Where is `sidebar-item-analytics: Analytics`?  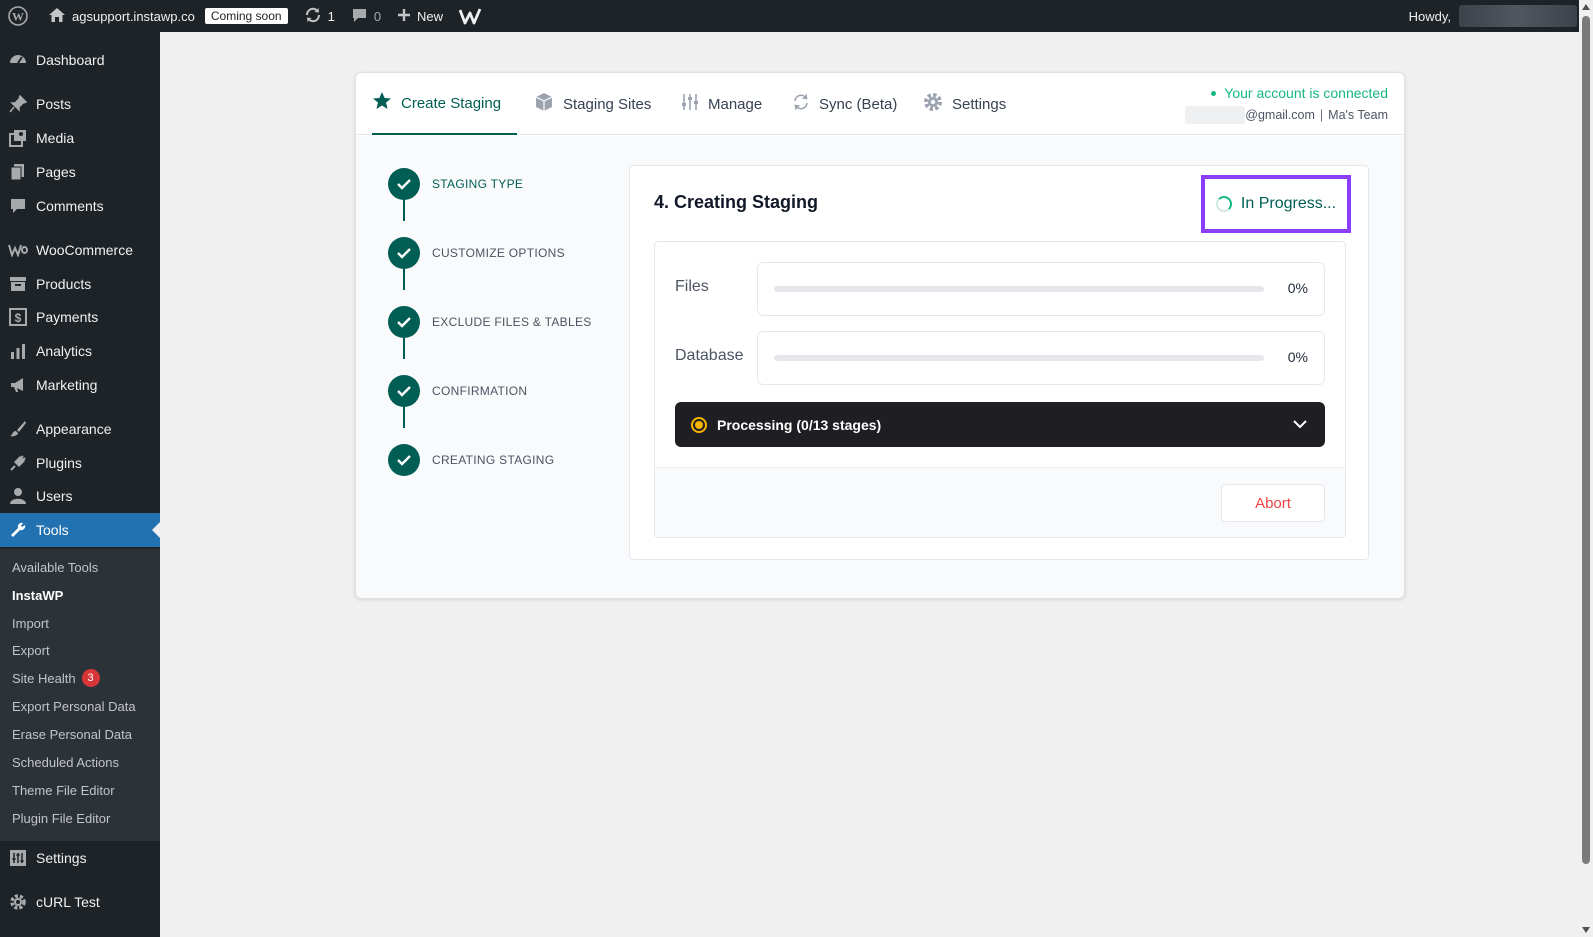
sidebar-item-analytics: Analytics is located at coordinates (80, 351).